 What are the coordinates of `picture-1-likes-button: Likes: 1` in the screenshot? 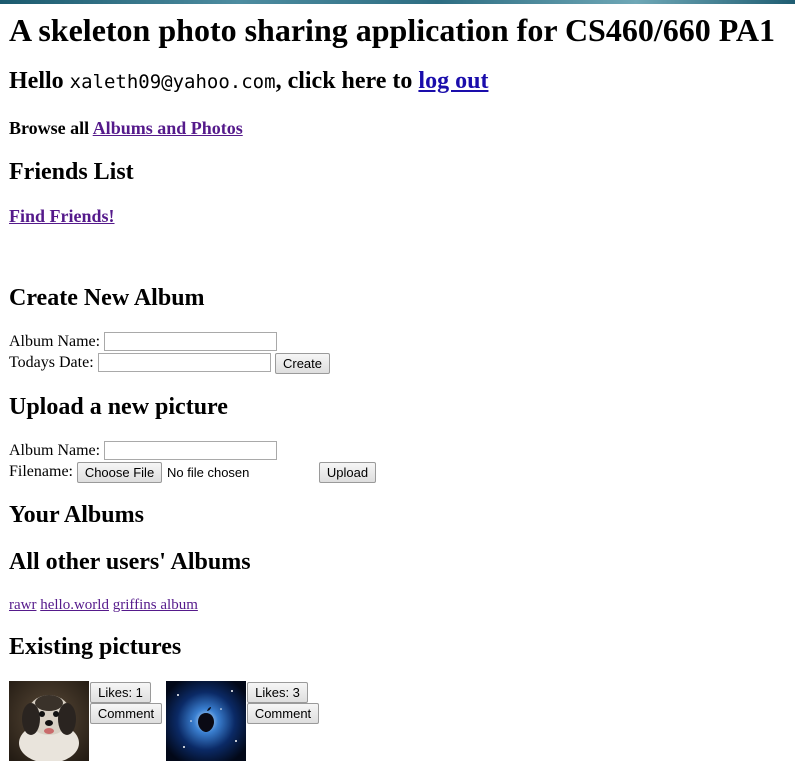 It's located at (120, 692).